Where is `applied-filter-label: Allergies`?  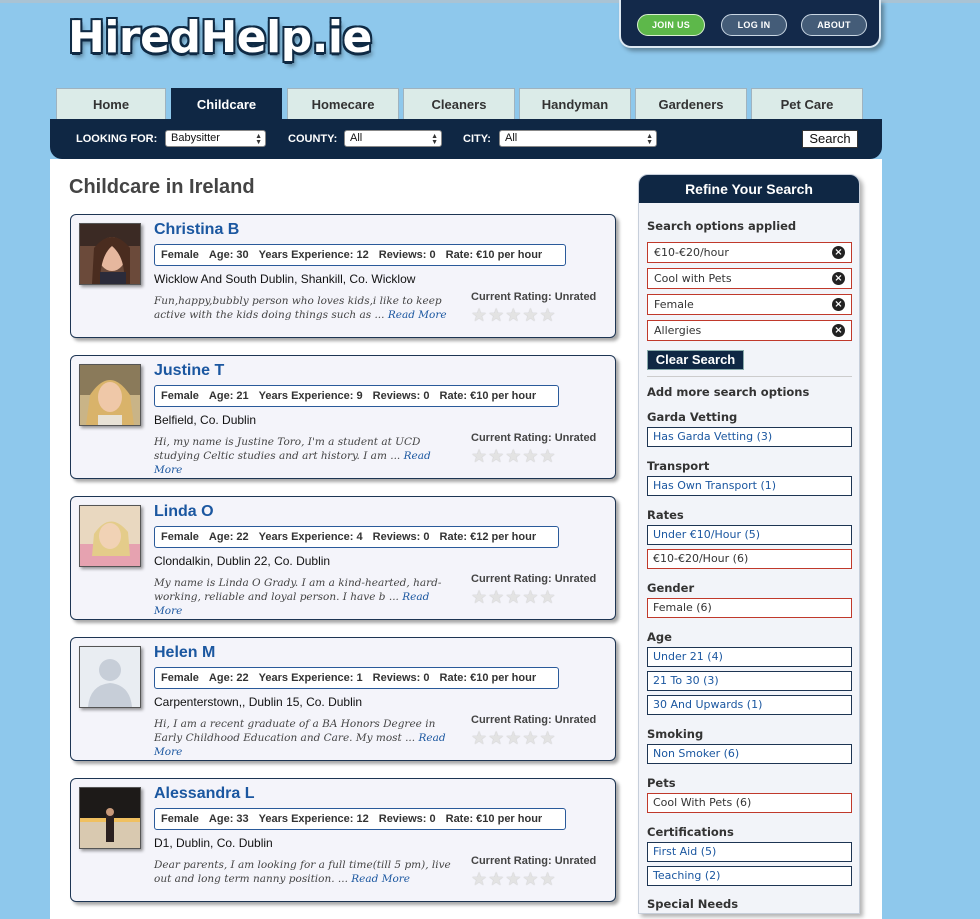 applied-filter-label: Allergies is located at coordinates (678, 330).